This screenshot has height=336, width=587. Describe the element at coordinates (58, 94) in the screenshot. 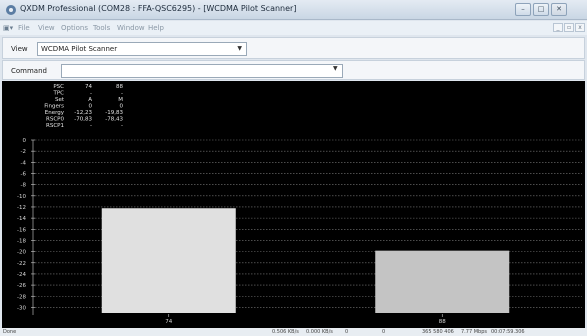

I see `info-row-label: TPC` at that location.